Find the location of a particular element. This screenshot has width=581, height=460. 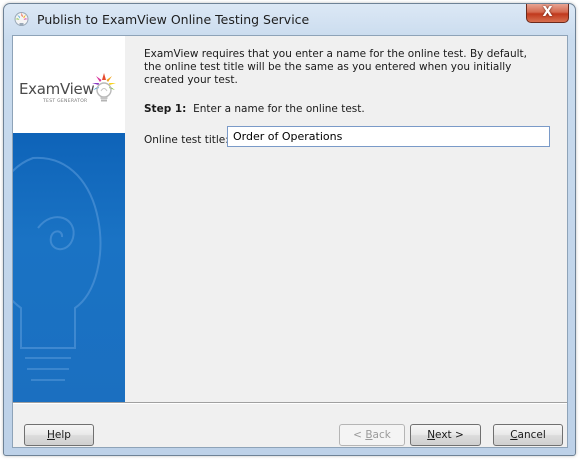

close-button: X is located at coordinates (547, 13).